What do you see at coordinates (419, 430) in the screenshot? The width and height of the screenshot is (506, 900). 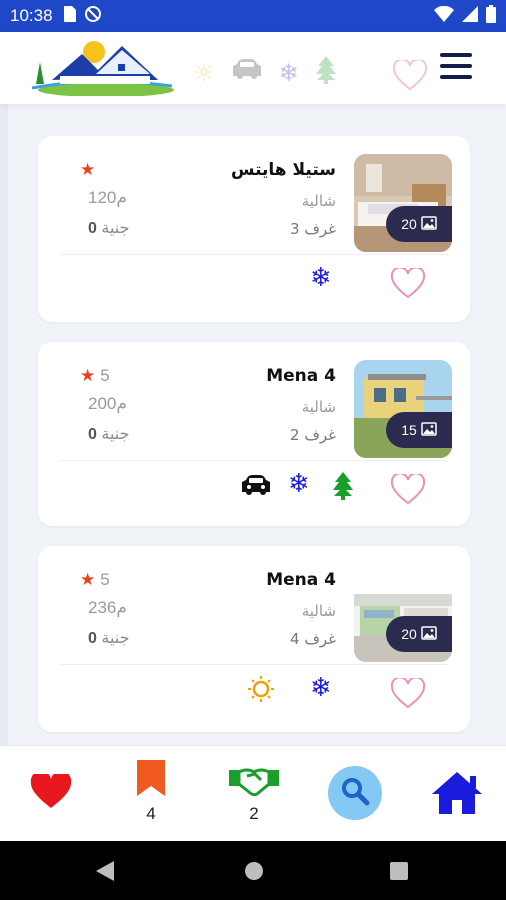 I see `photo-count-badge: 15` at bounding box center [419, 430].